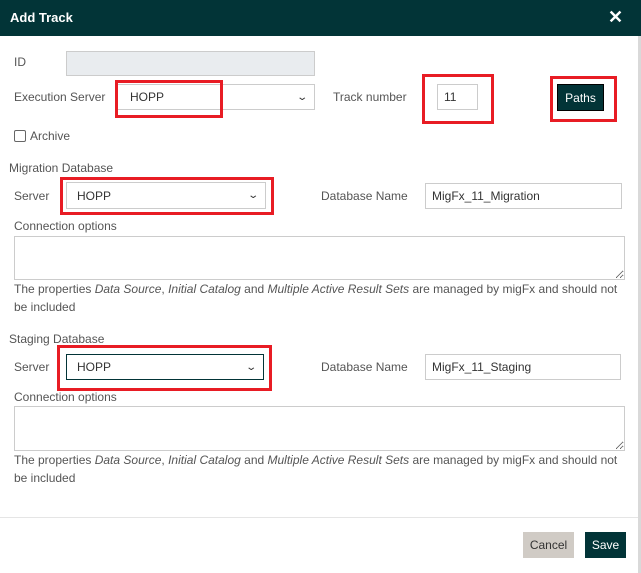 The width and height of the screenshot is (641, 573). Describe the element at coordinates (301, 97) in the screenshot. I see `chevron-down-icon: ⌄` at that location.